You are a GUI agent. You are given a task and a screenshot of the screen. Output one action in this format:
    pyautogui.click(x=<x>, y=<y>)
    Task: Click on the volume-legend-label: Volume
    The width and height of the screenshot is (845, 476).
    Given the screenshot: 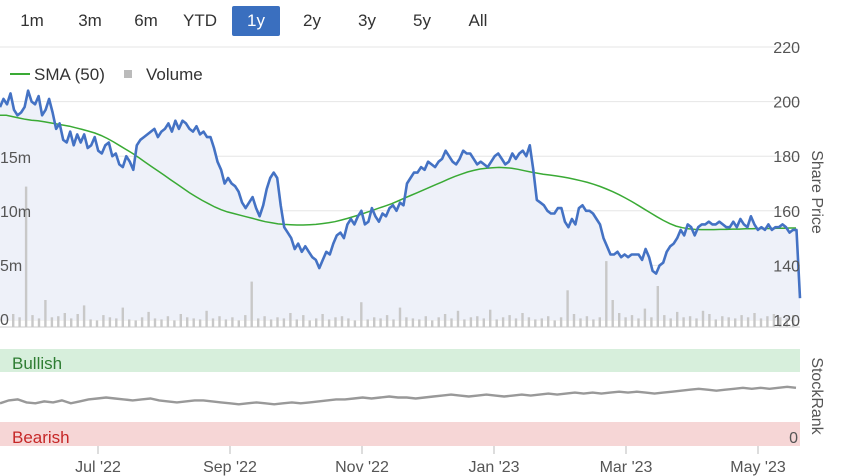 What is the action you would take?
    pyautogui.click(x=174, y=74)
    